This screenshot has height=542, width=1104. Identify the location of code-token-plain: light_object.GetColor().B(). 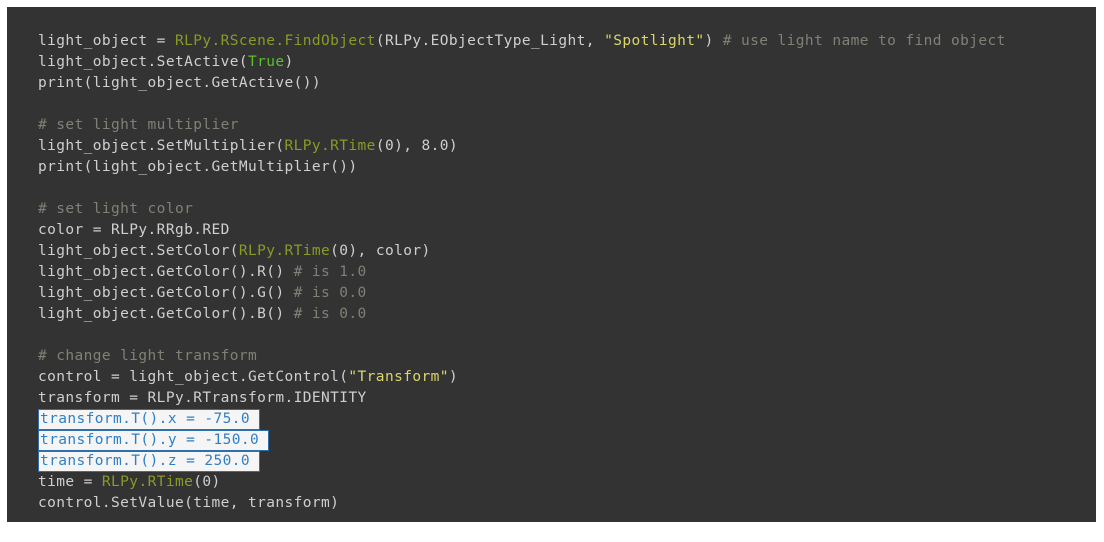
(166, 314).